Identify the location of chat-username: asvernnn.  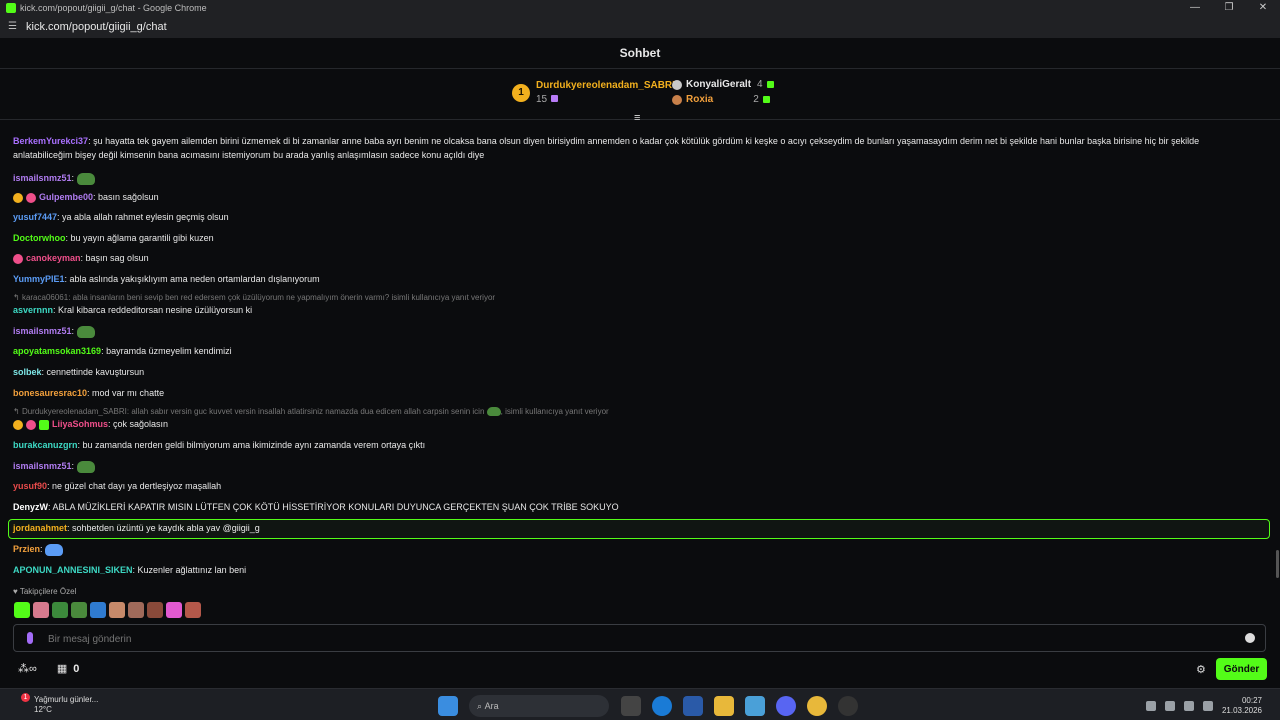
(33, 310).